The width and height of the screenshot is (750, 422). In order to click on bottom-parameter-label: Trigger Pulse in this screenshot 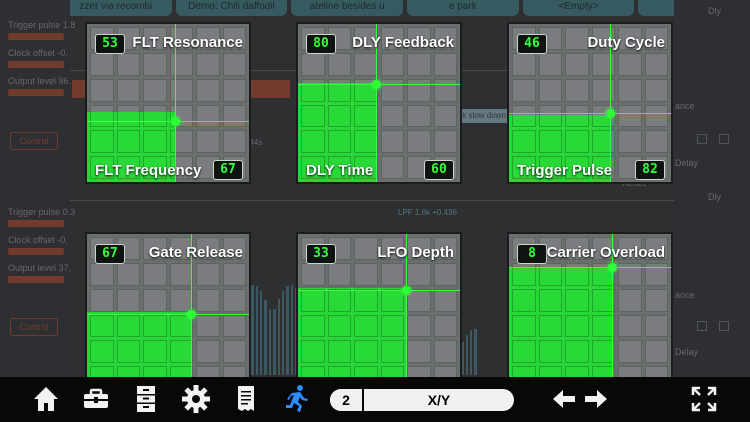, I will do `click(565, 170)`.